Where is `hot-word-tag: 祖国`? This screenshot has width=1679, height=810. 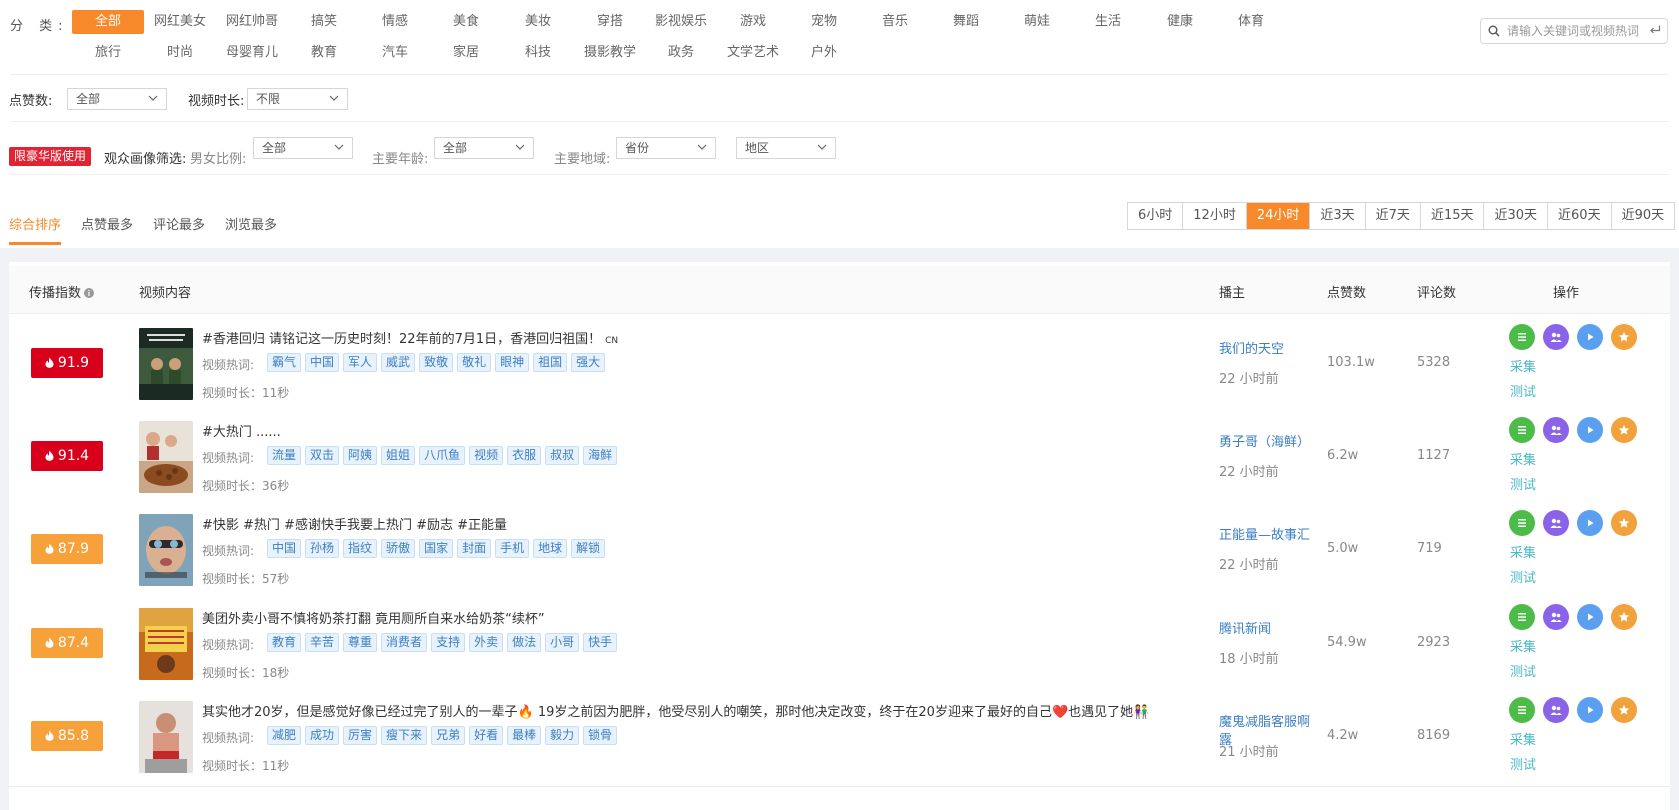 hot-word-tag: 祖国 is located at coordinates (550, 362).